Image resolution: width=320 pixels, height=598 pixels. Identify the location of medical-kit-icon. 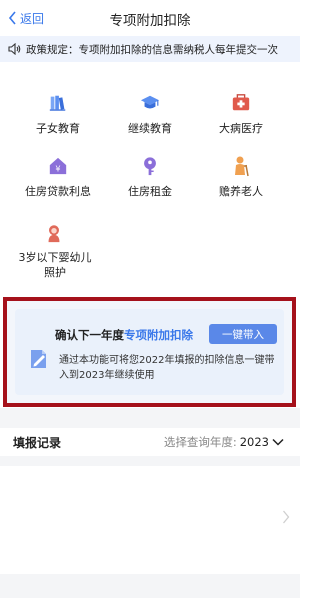
(241, 103).